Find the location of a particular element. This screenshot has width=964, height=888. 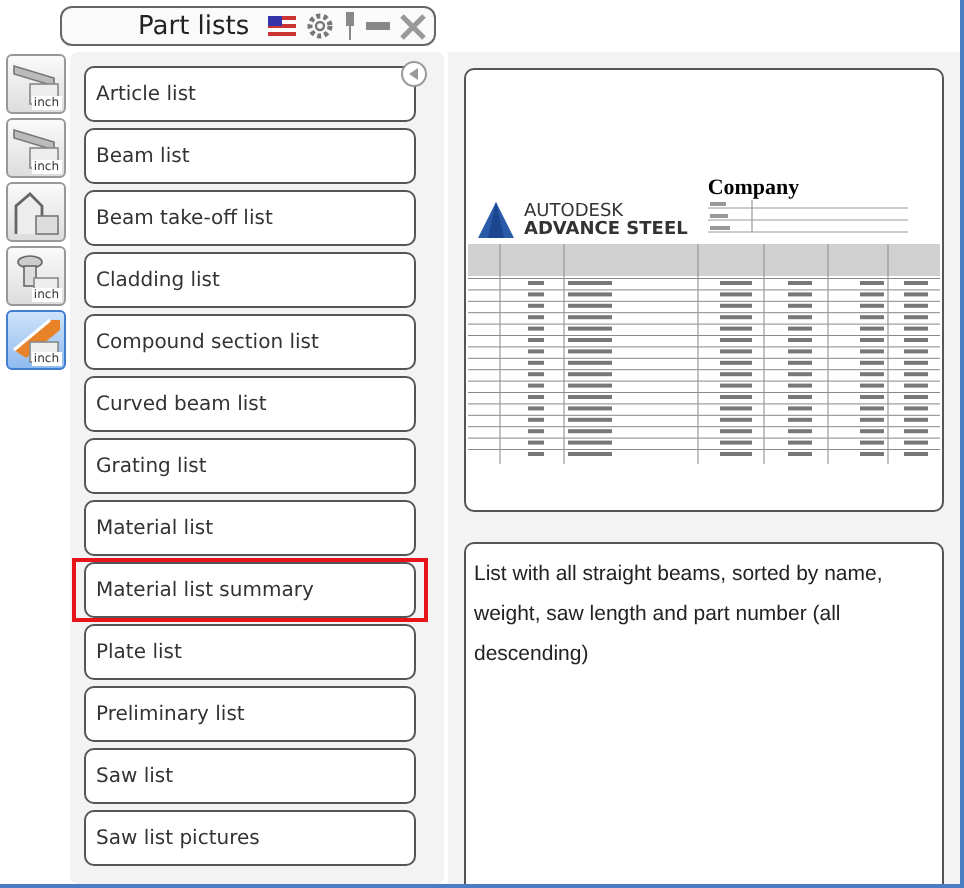

list-item: Beam take-off list is located at coordinates (250, 218).